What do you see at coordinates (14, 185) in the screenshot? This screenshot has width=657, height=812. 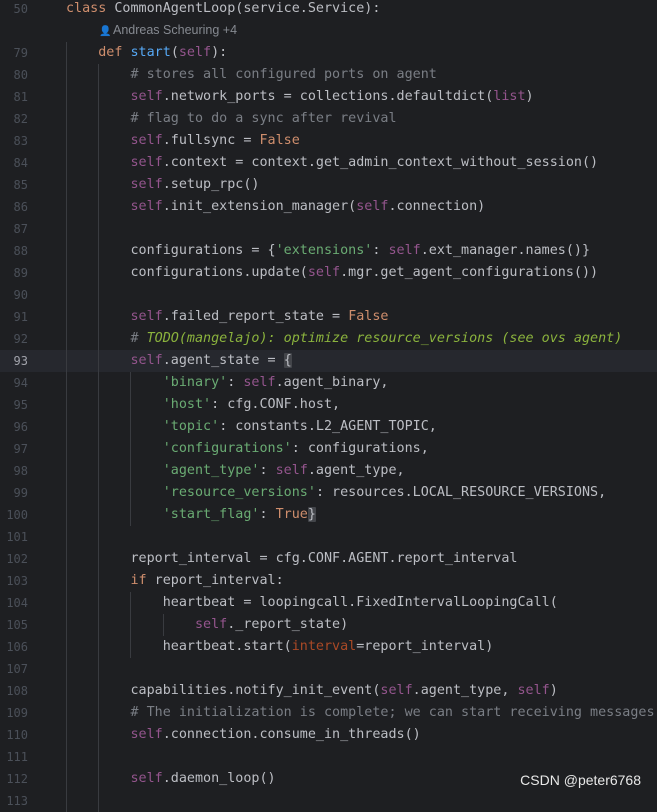 I see `line-number: 85` at bounding box center [14, 185].